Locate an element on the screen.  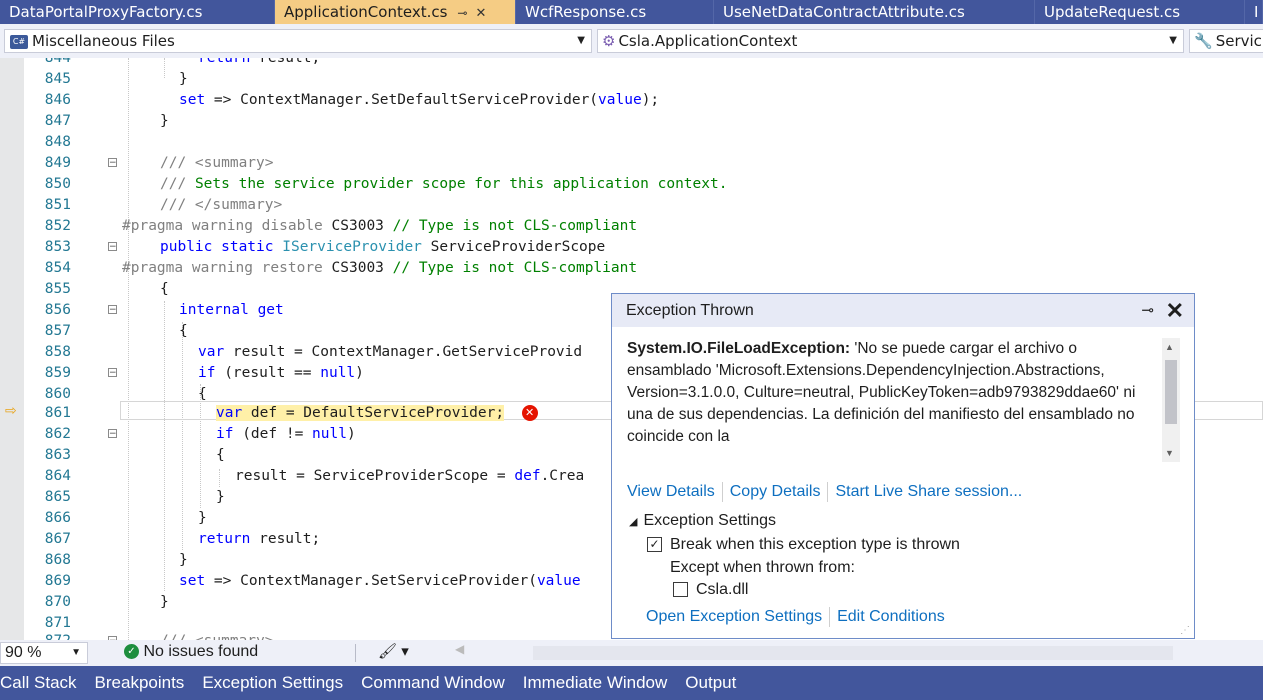
line-number: 863 is located at coordinates (57, 455).